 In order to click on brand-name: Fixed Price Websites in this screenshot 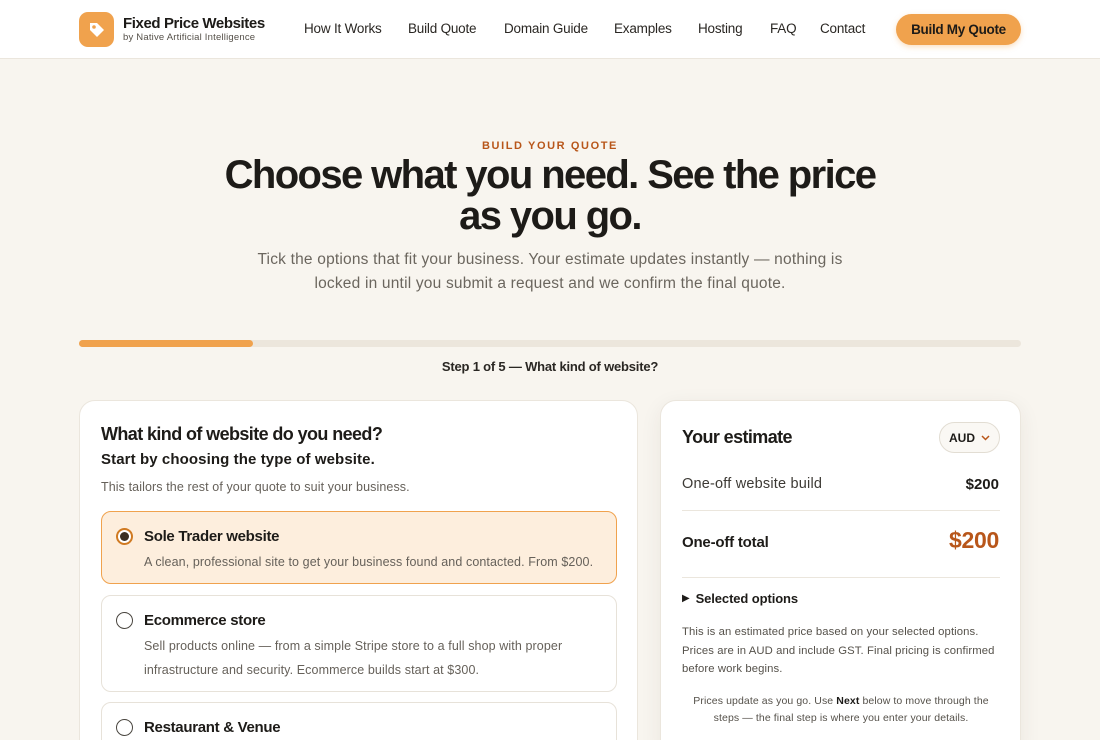, I will do `click(194, 23)`.